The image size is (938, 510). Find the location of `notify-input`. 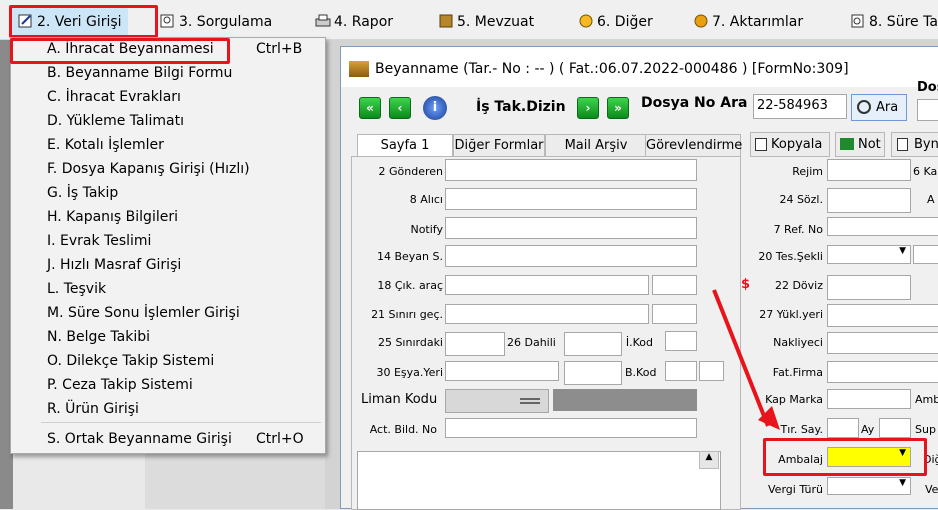

notify-input is located at coordinates (571, 228).